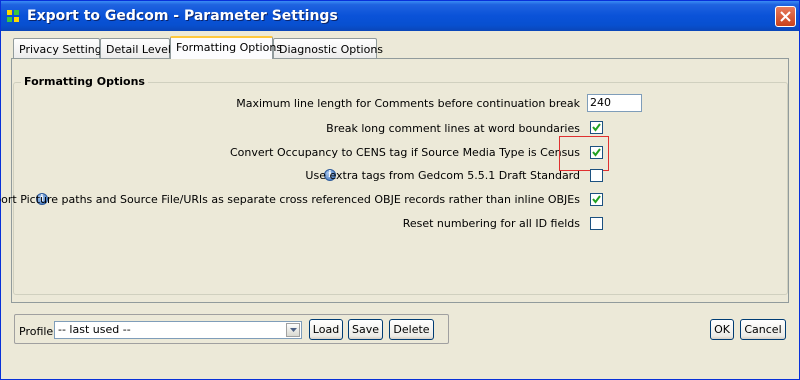  Describe the element at coordinates (226, 47) in the screenshot. I see `tab-formatting-options: Formatting Options` at that location.